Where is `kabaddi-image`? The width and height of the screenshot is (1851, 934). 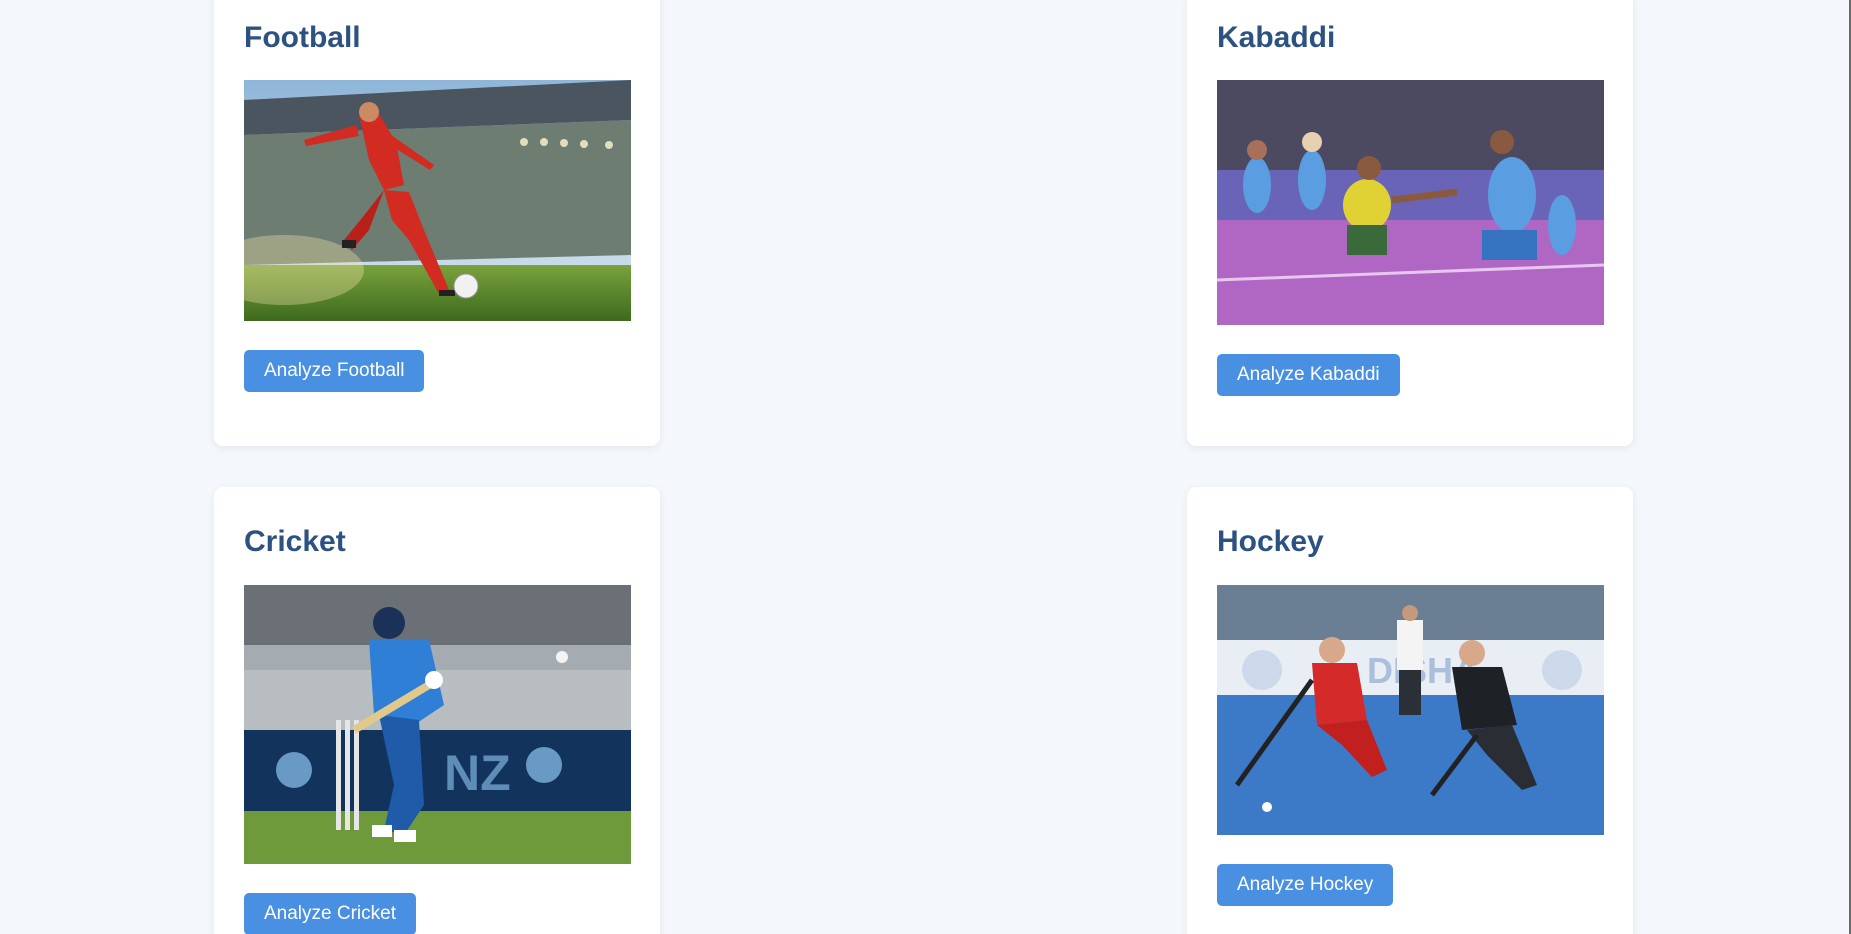 kabaddi-image is located at coordinates (1410, 202).